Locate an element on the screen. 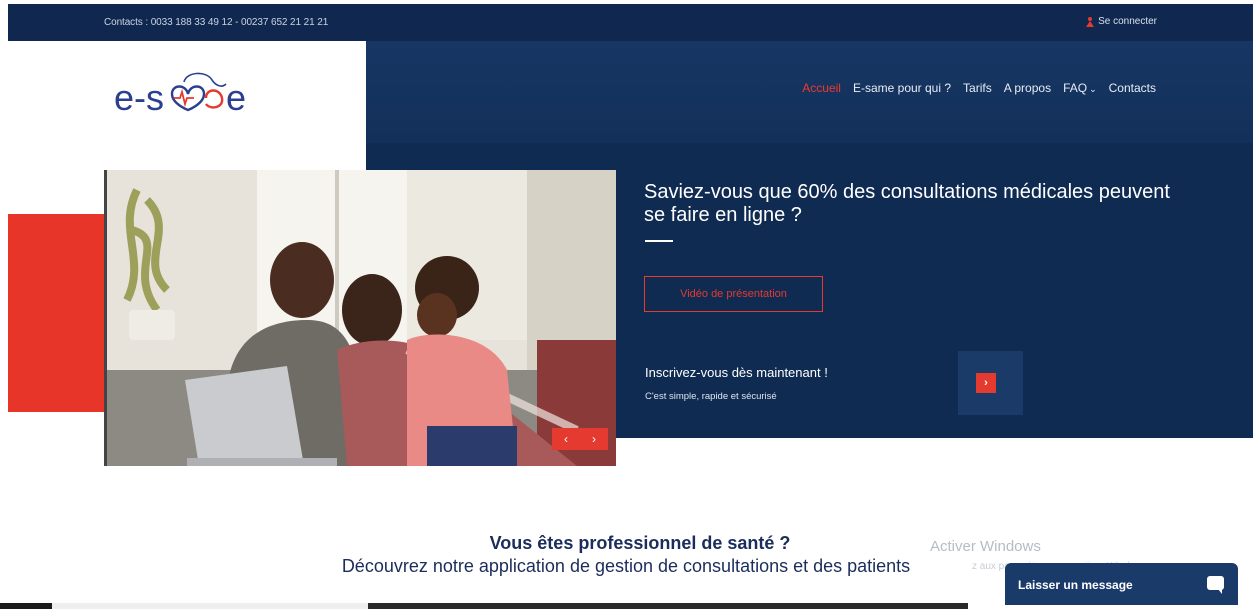 Image resolution: width=1253 pixels, height=609 pixels. decorative-red-block is located at coordinates (58, 313).